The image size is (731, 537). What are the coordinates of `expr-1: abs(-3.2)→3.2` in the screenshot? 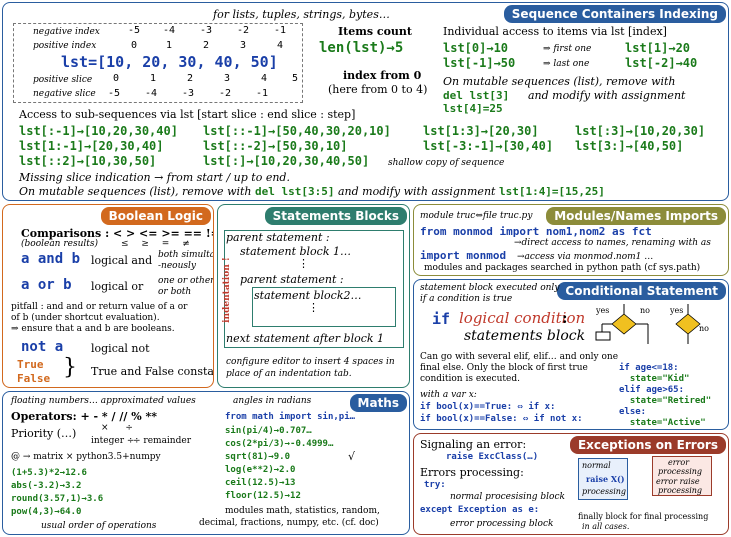 It's located at (46, 486).